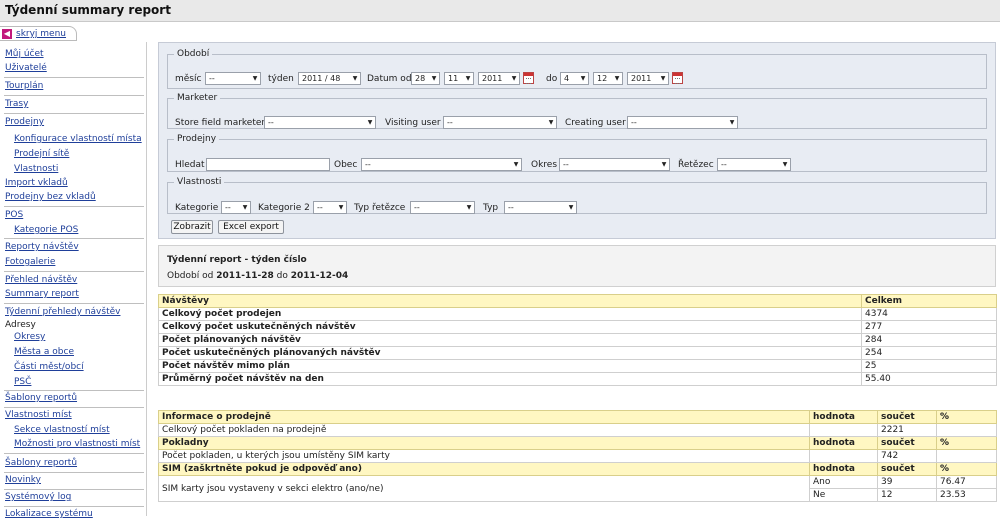 This screenshot has height=519, width=1000. What do you see at coordinates (38, 415) in the screenshot?
I see `sidebar-item-place-properties: Vlastnosti míst` at bounding box center [38, 415].